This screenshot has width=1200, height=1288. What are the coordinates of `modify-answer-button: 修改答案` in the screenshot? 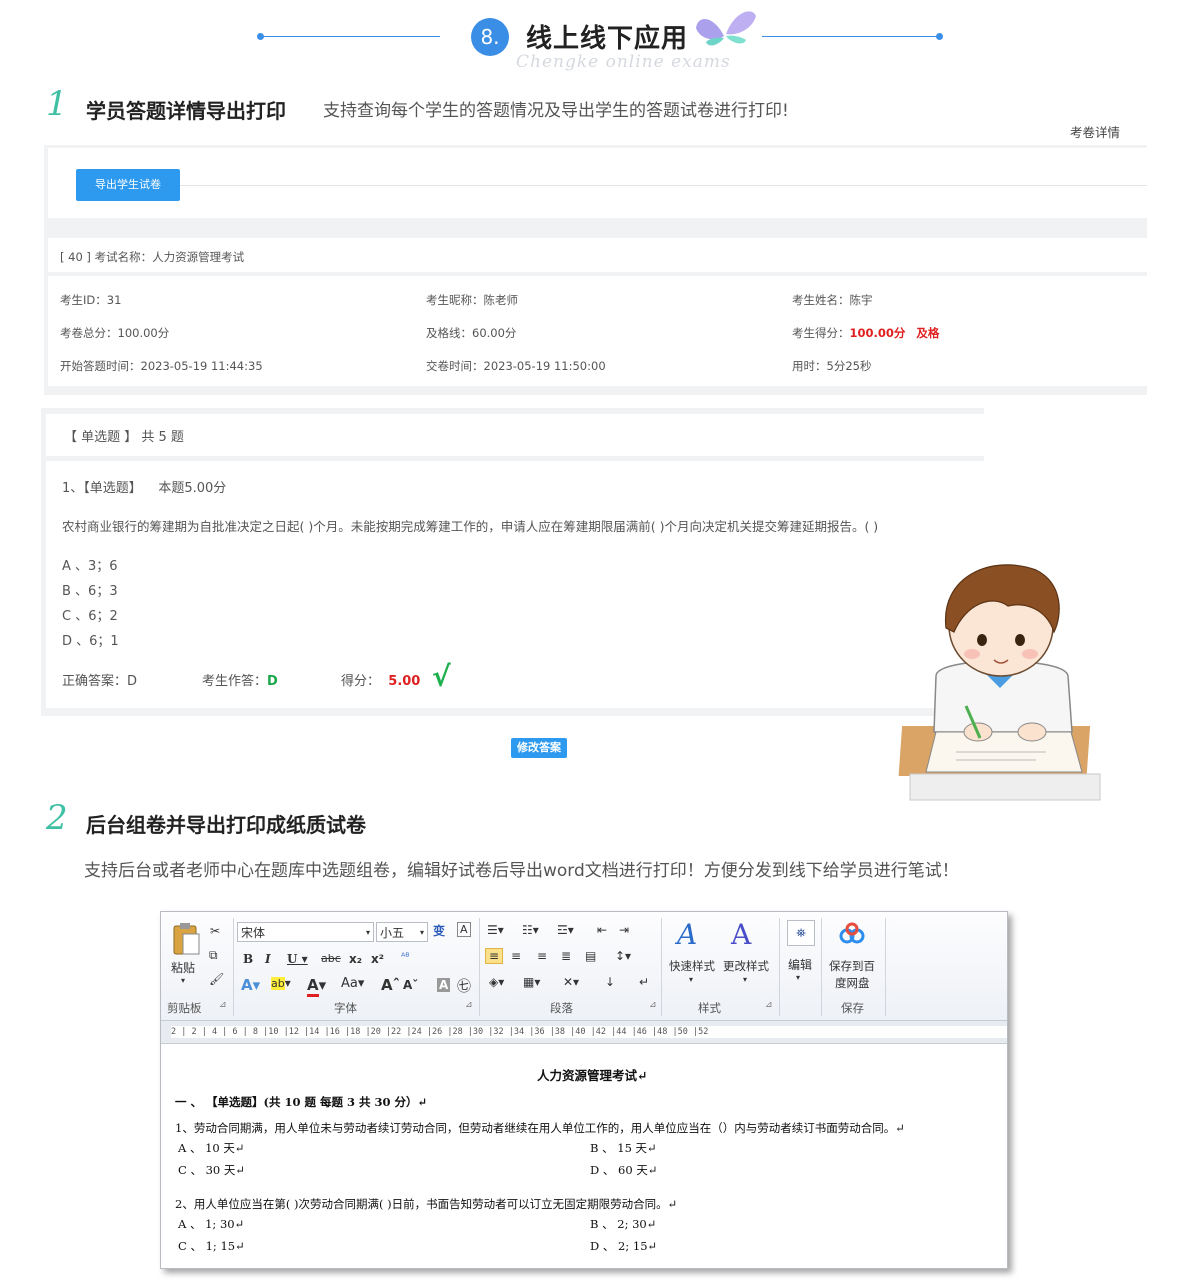 It's located at (539, 748).